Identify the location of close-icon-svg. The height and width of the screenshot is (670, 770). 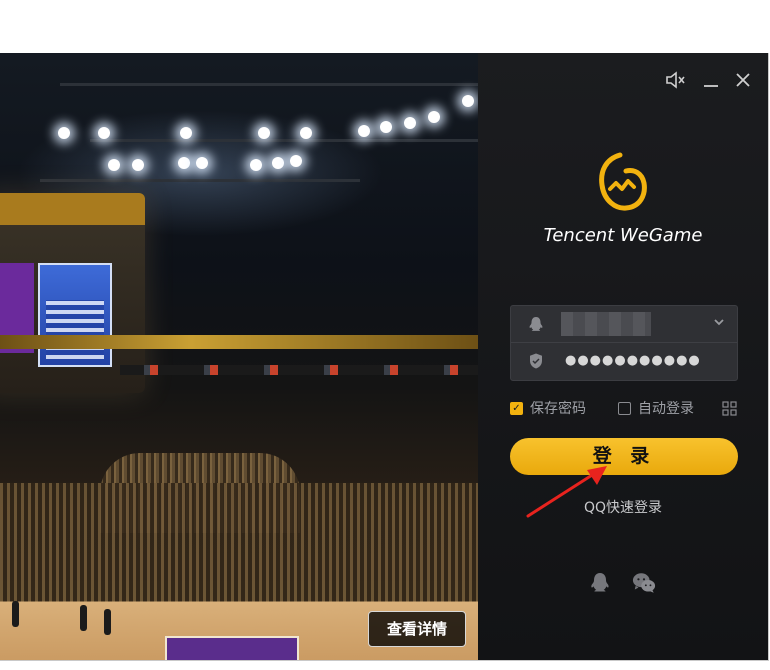
(743, 80).